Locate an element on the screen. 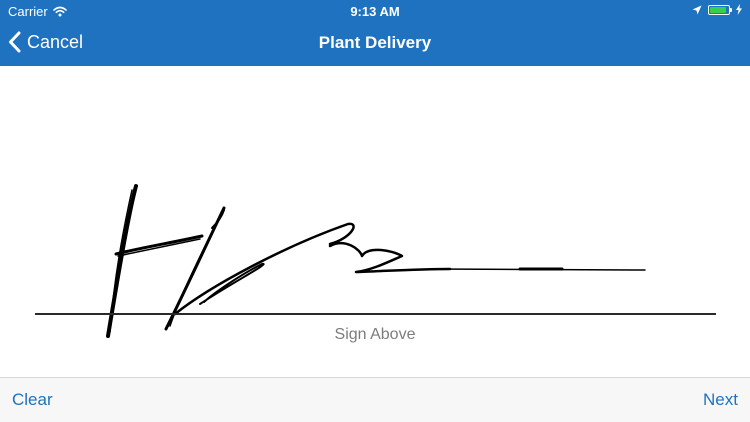 The height and width of the screenshot is (422, 750). charging-bolt-icon is located at coordinates (739, 9).